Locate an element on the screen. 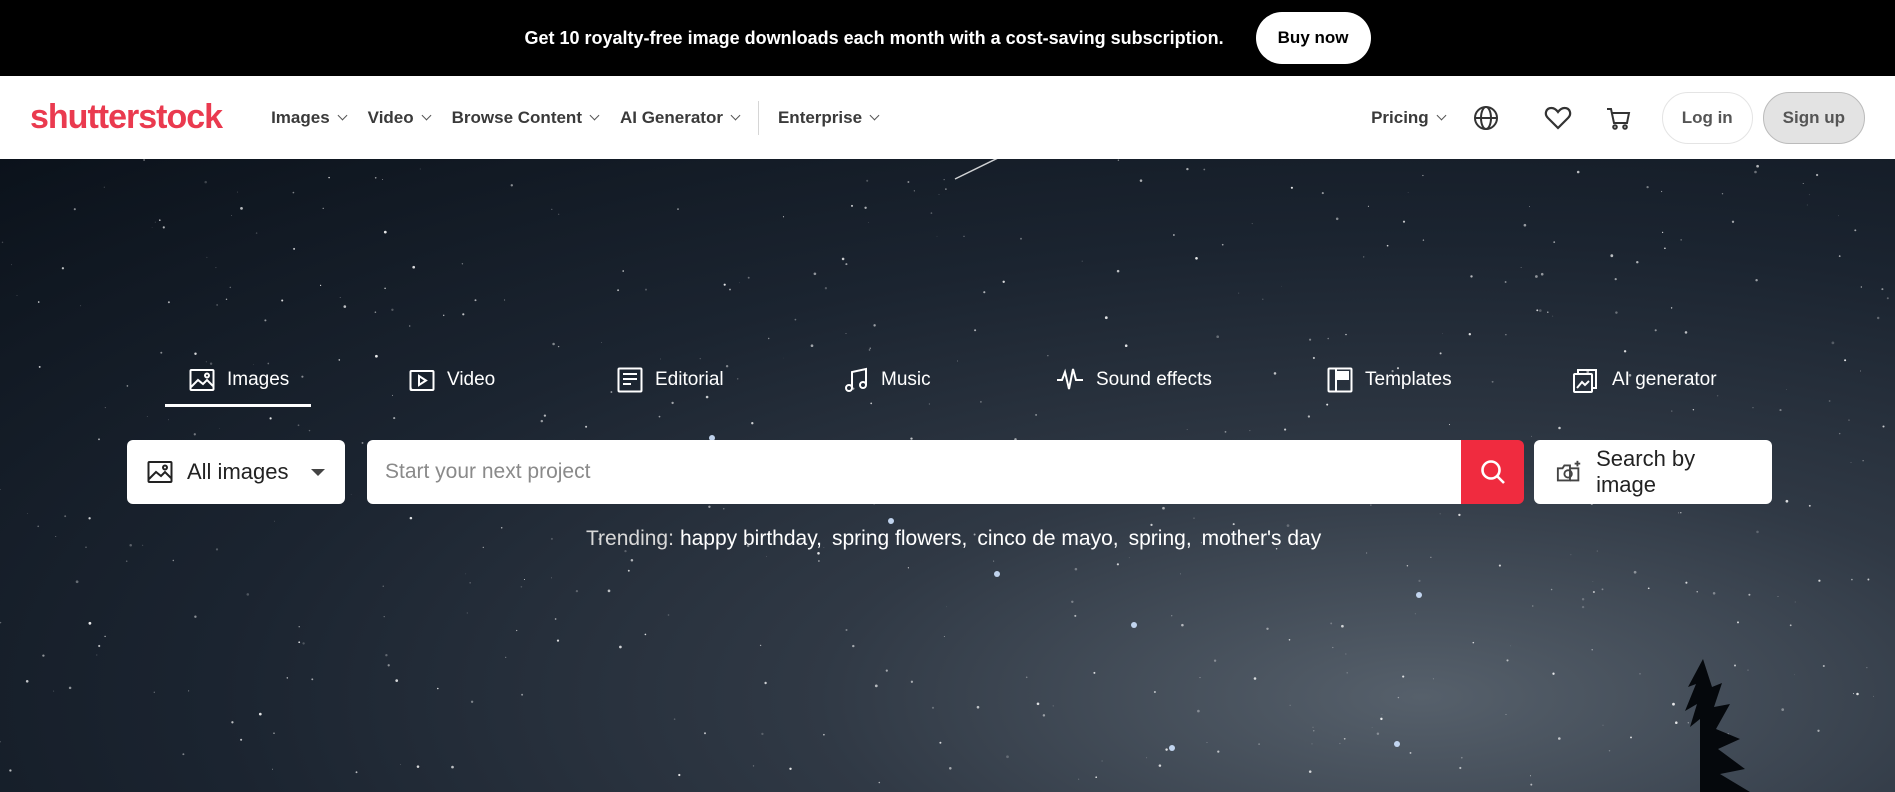 Image resolution: width=1895 pixels, height=792 pixels. globe-icon is located at coordinates (1485, 117).